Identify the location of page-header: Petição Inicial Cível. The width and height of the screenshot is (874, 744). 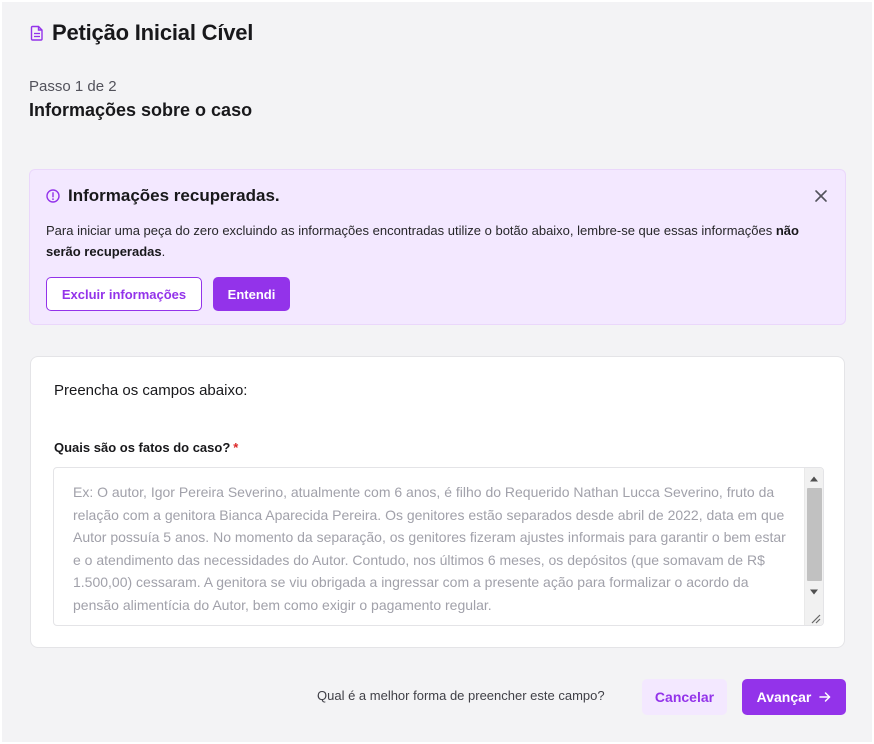
(141, 33).